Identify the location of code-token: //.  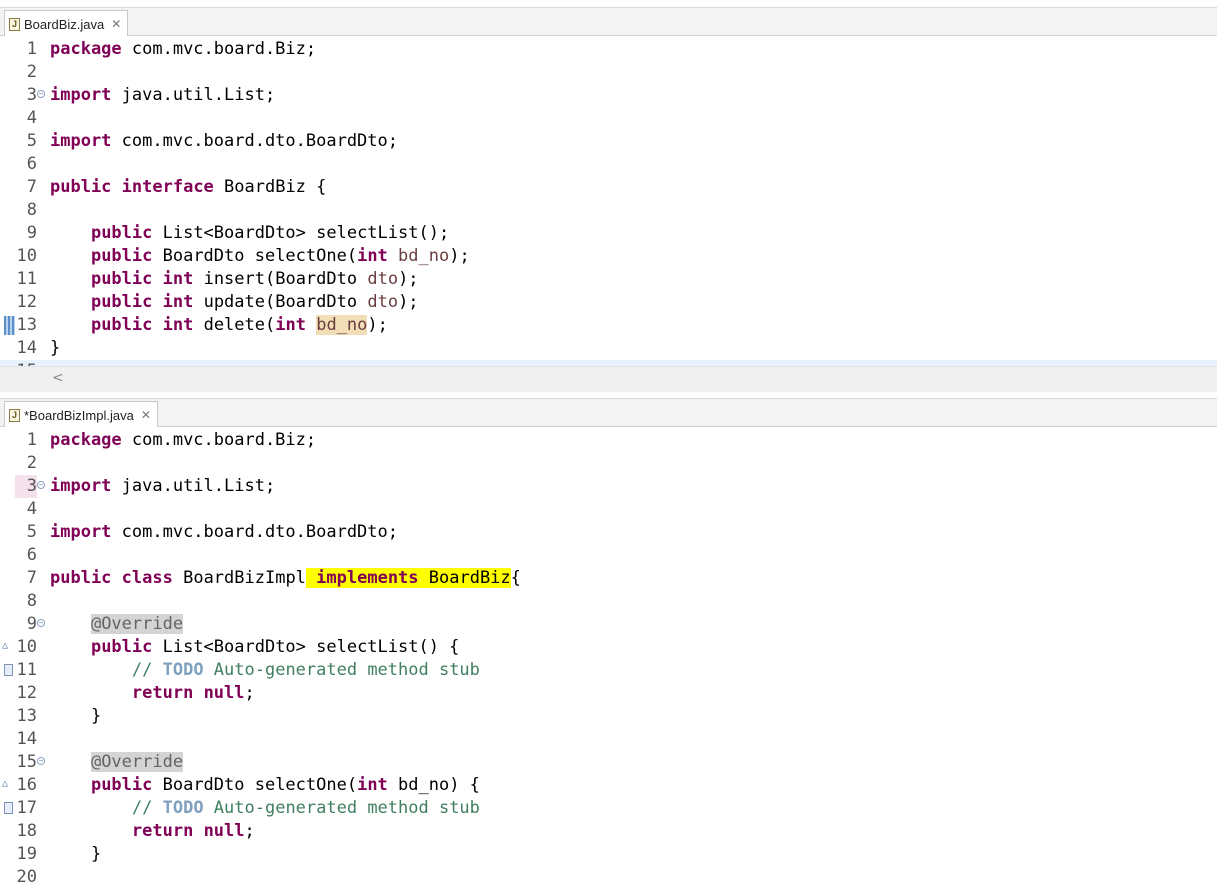
(147, 808).